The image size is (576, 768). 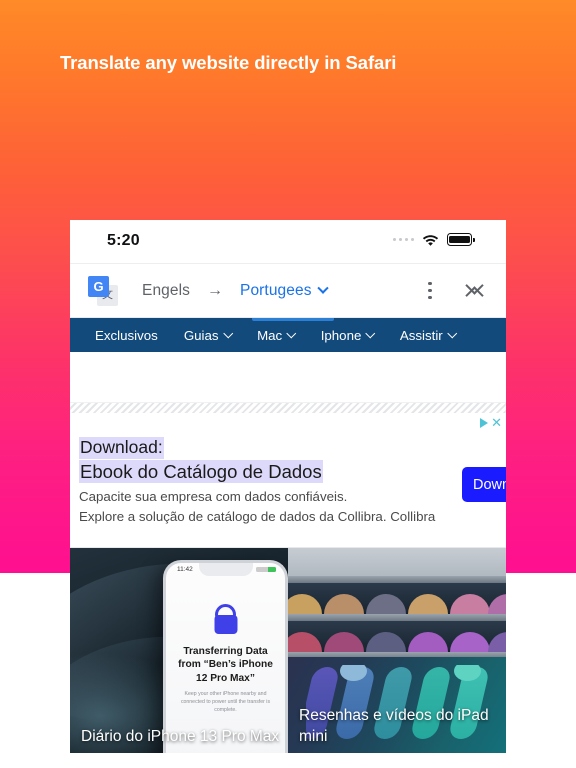 I want to click on status-clock: 5:20, so click(x=123, y=240).